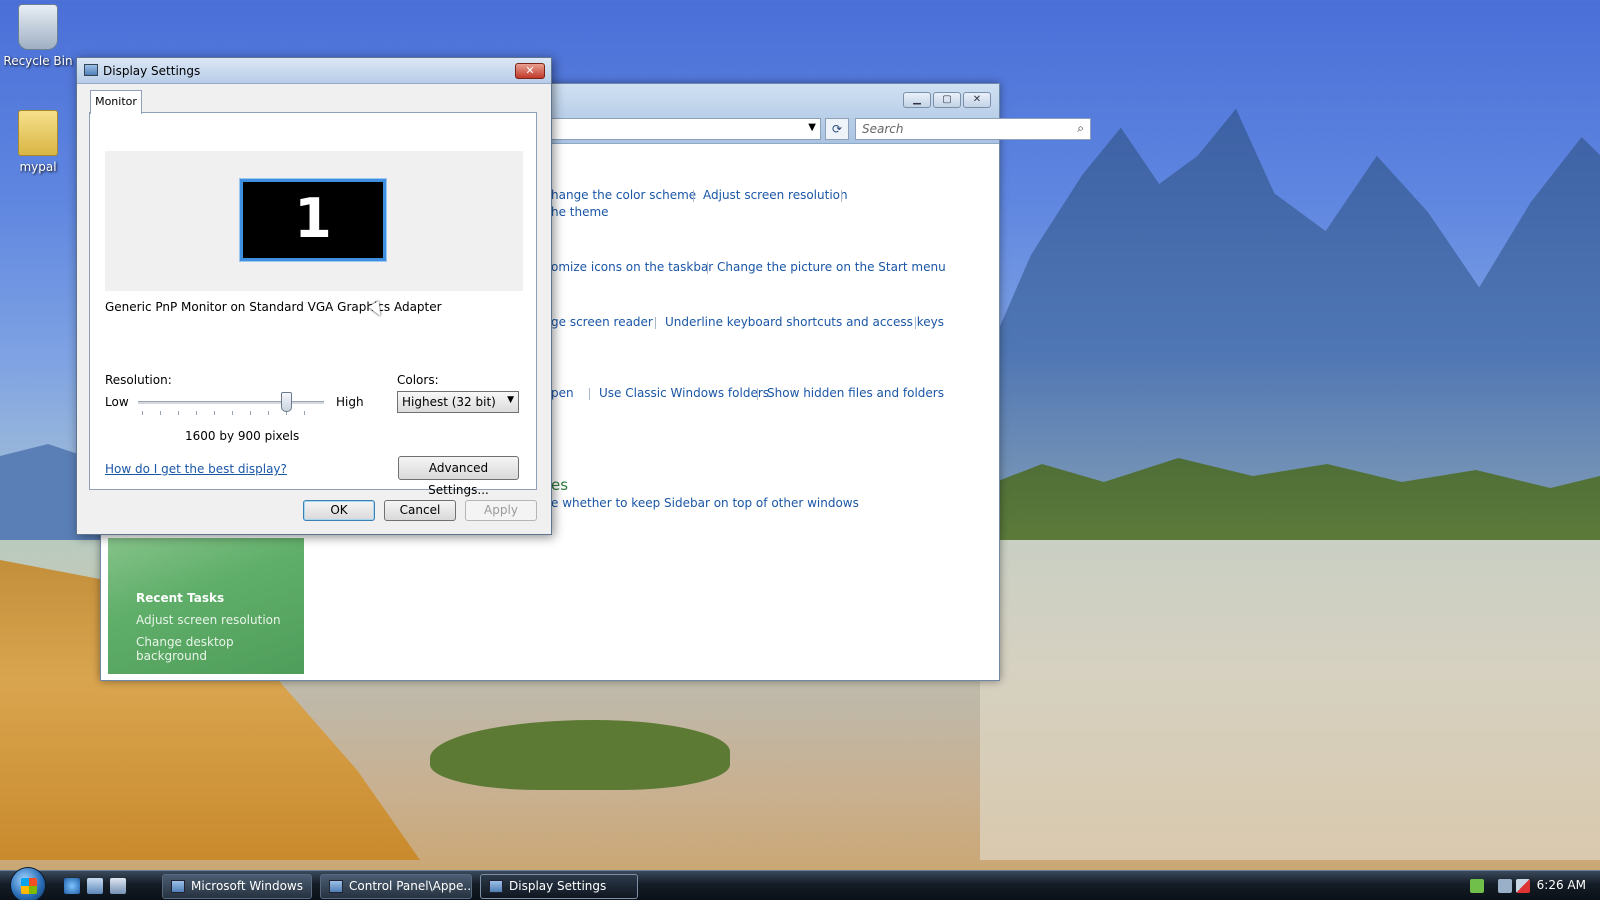 This screenshot has width=1600, height=900. I want to click on slider-ticks, so click(232, 413).